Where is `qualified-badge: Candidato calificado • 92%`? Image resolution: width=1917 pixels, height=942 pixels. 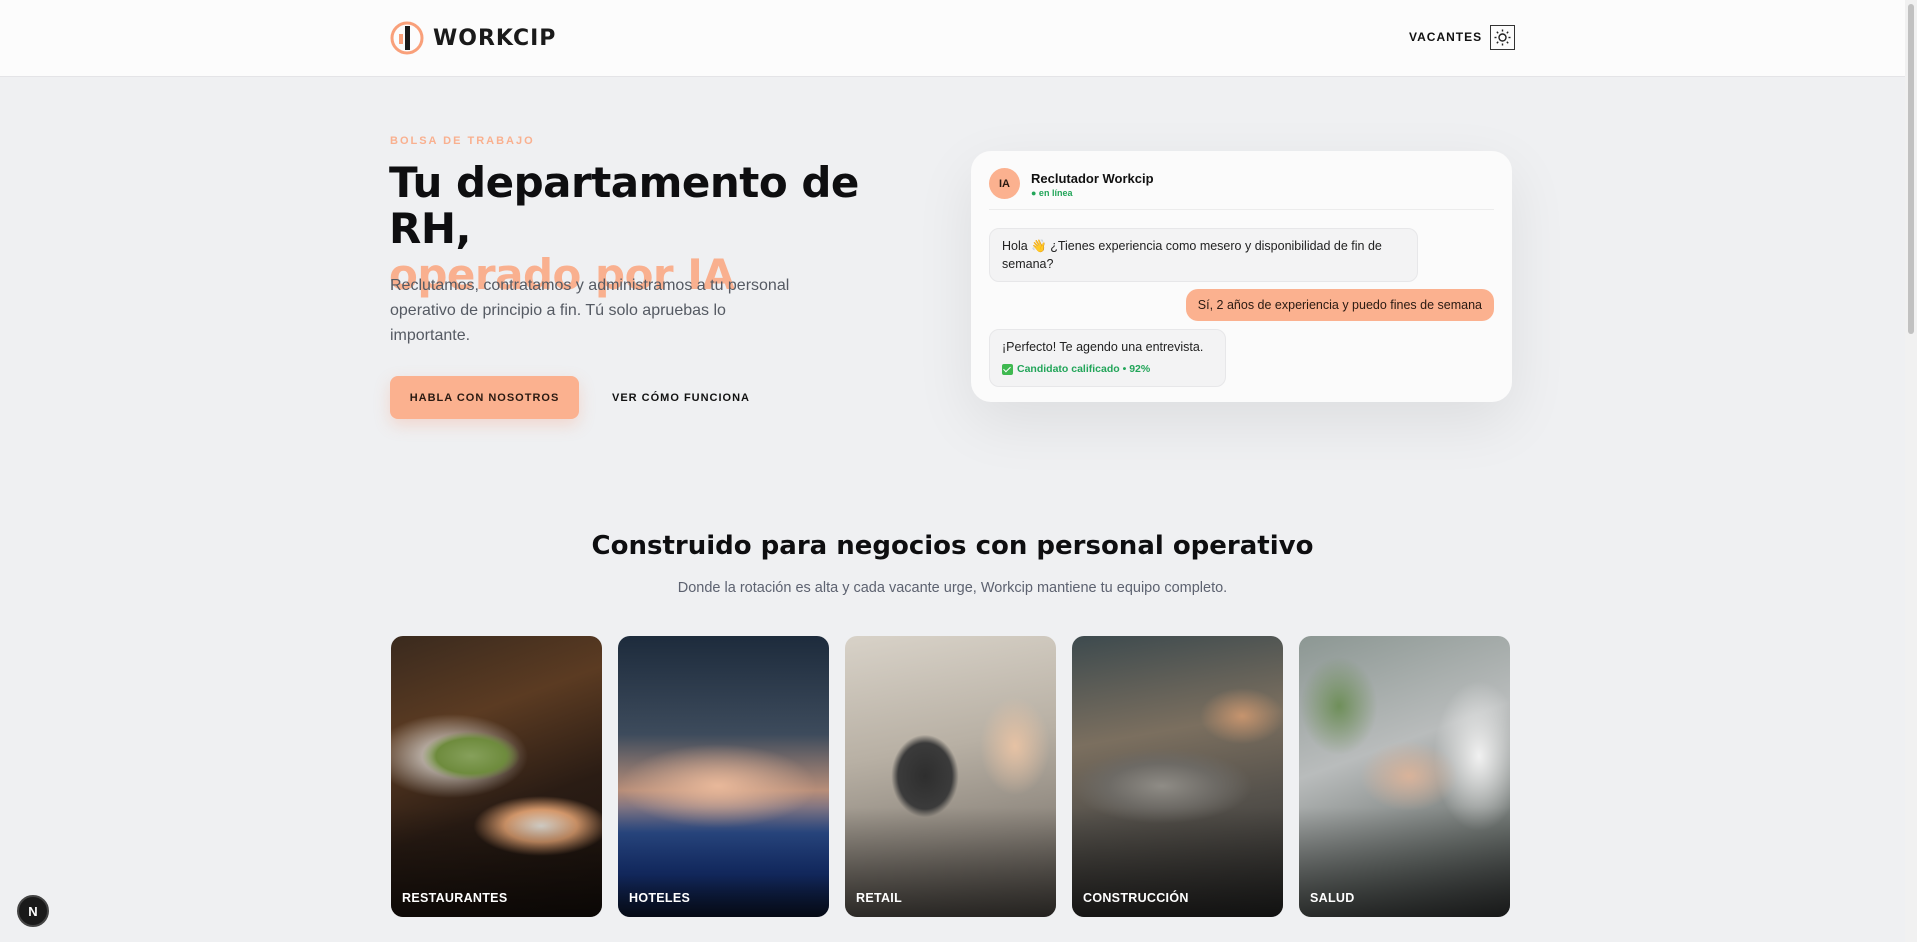
qualified-badge: Candidato calificado • 92% is located at coordinates (1107, 369).